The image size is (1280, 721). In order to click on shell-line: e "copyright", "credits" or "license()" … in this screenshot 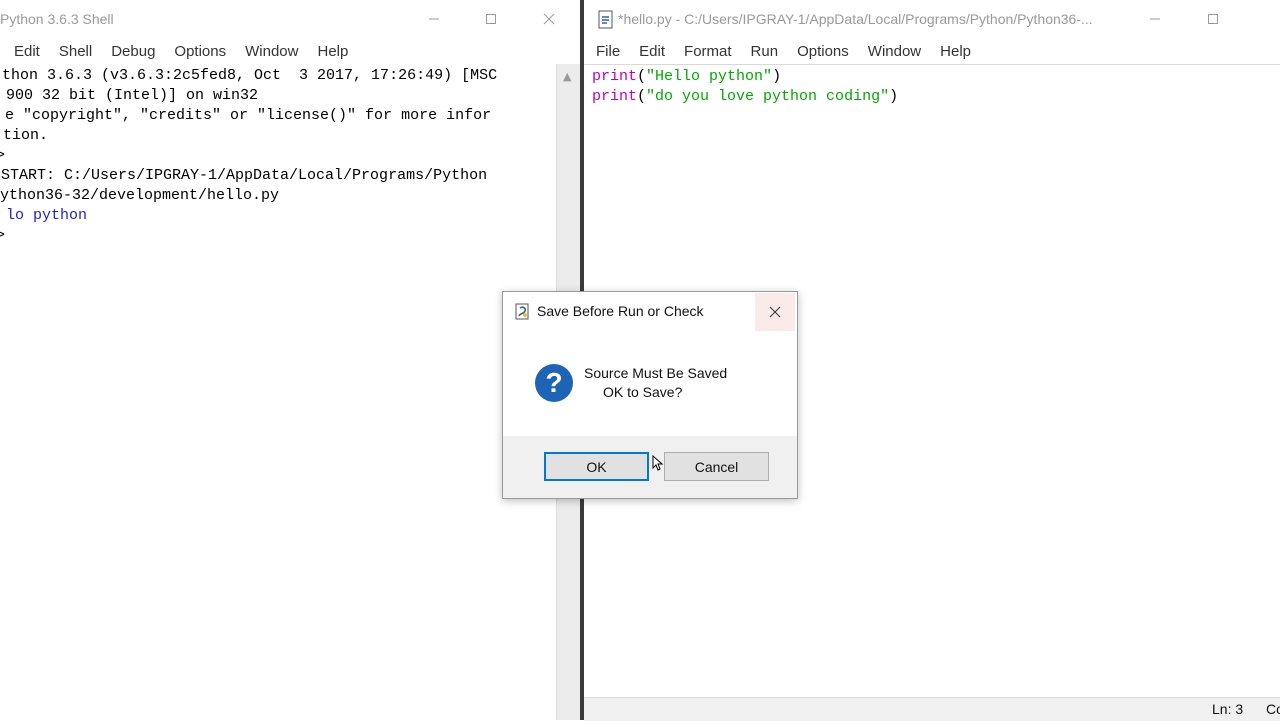, I will do `click(248, 115)`.